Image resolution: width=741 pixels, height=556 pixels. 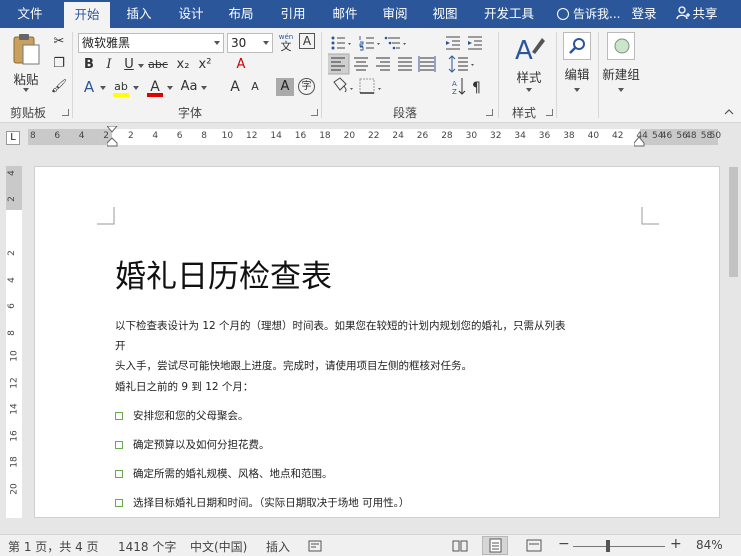 I want to click on tab-developer: 开发工具, so click(x=509, y=14).